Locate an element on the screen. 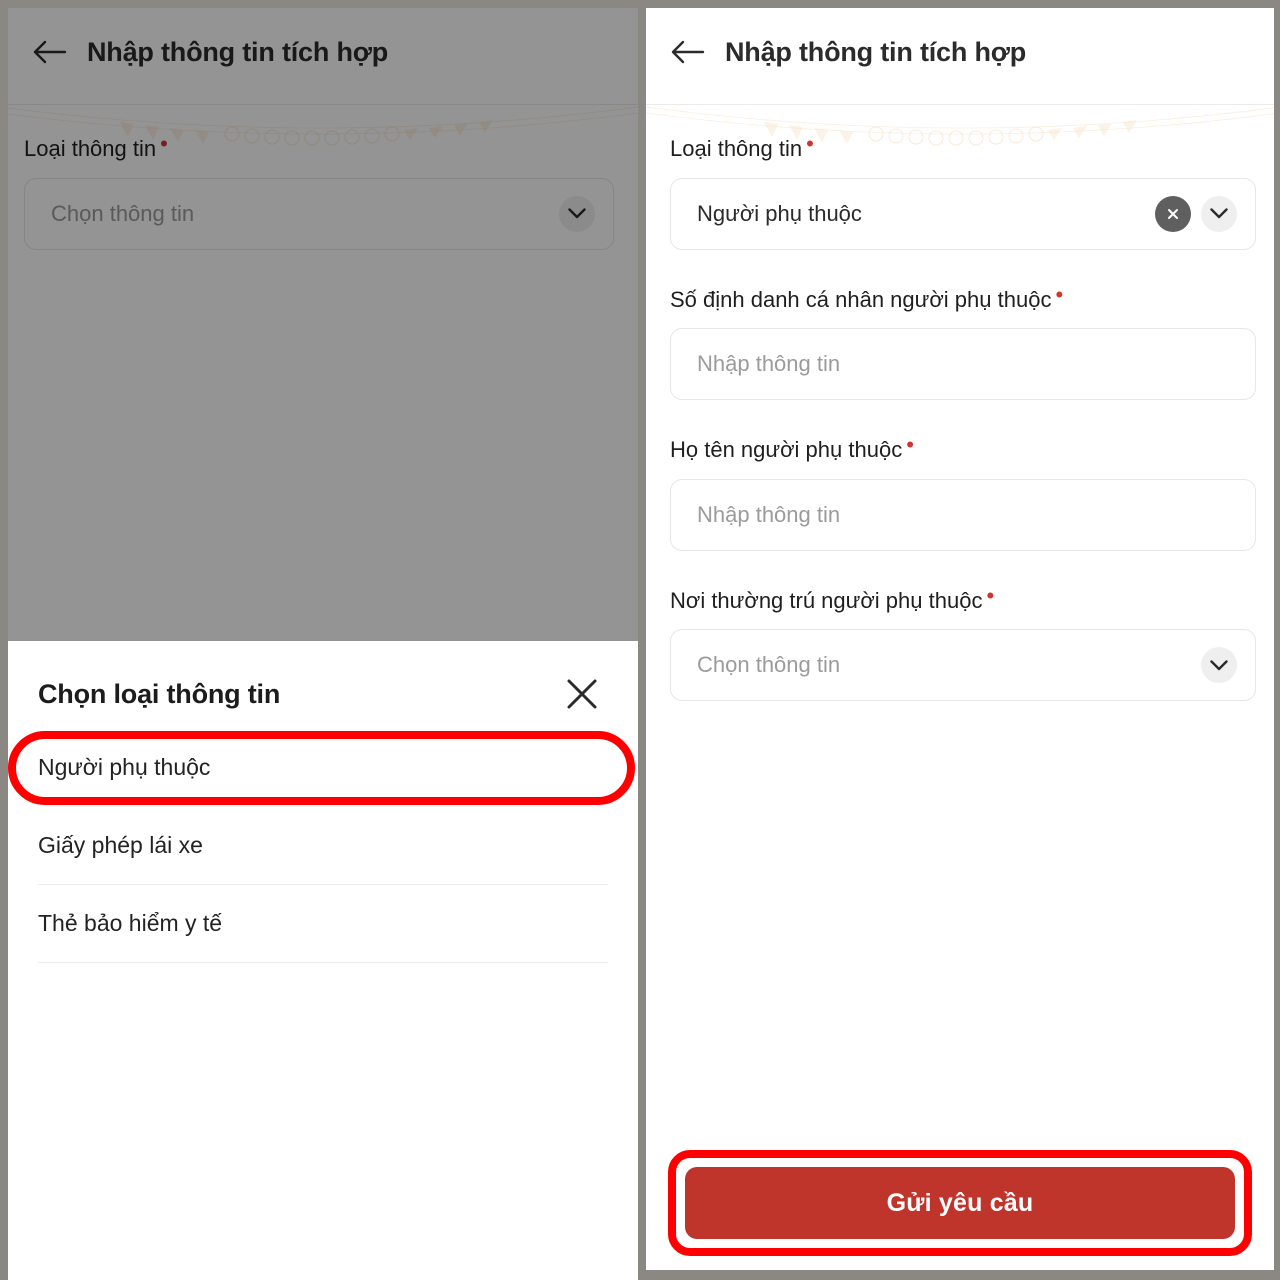  submit-button: Gửi yêu cầu is located at coordinates (960, 1203).